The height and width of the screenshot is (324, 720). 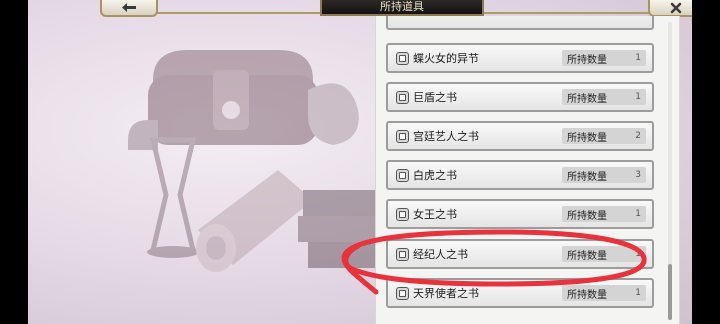 I want to click on item-name: 白虎之书, so click(x=435, y=175).